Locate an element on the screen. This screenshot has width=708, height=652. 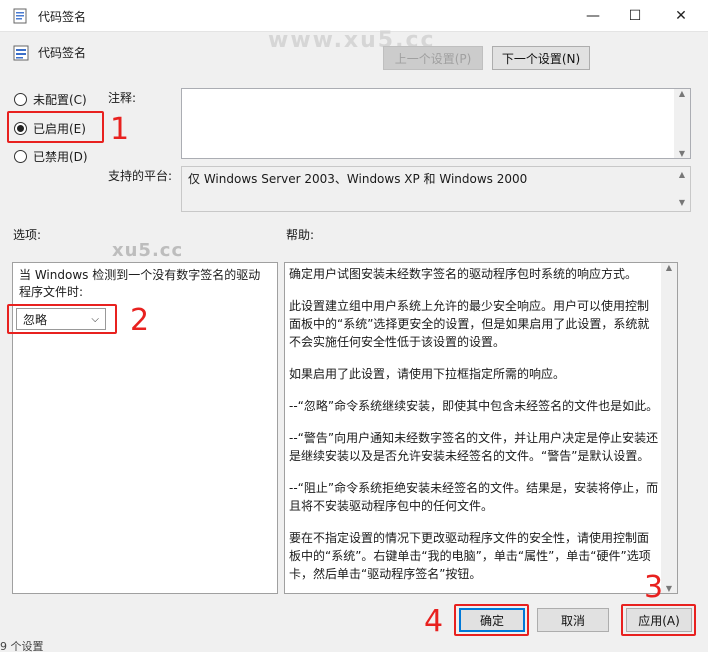
radio-label: 未配置(C) is located at coordinates (60, 100).